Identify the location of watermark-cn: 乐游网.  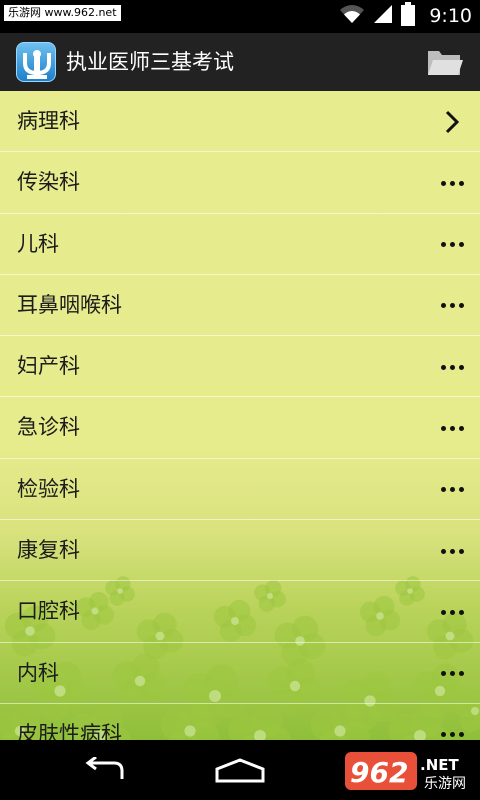
(445, 784).